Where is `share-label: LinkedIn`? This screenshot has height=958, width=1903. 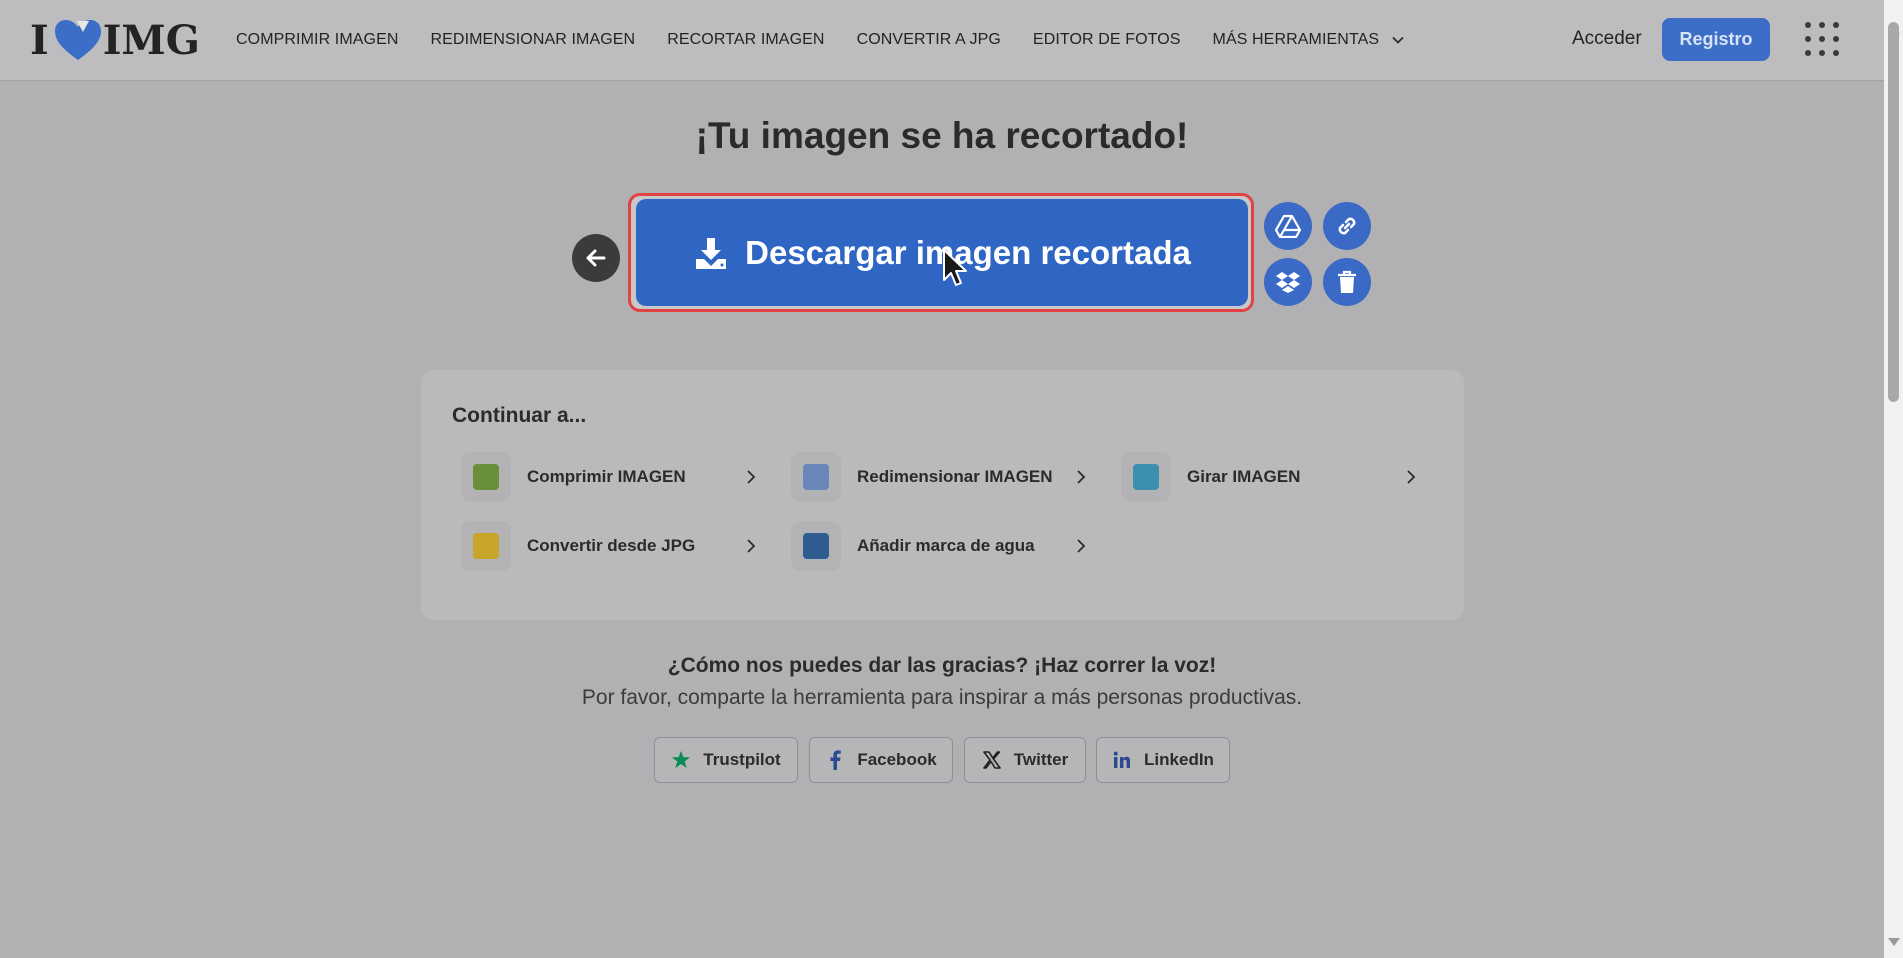 share-label: LinkedIn is located at coordinates (1179, 759).